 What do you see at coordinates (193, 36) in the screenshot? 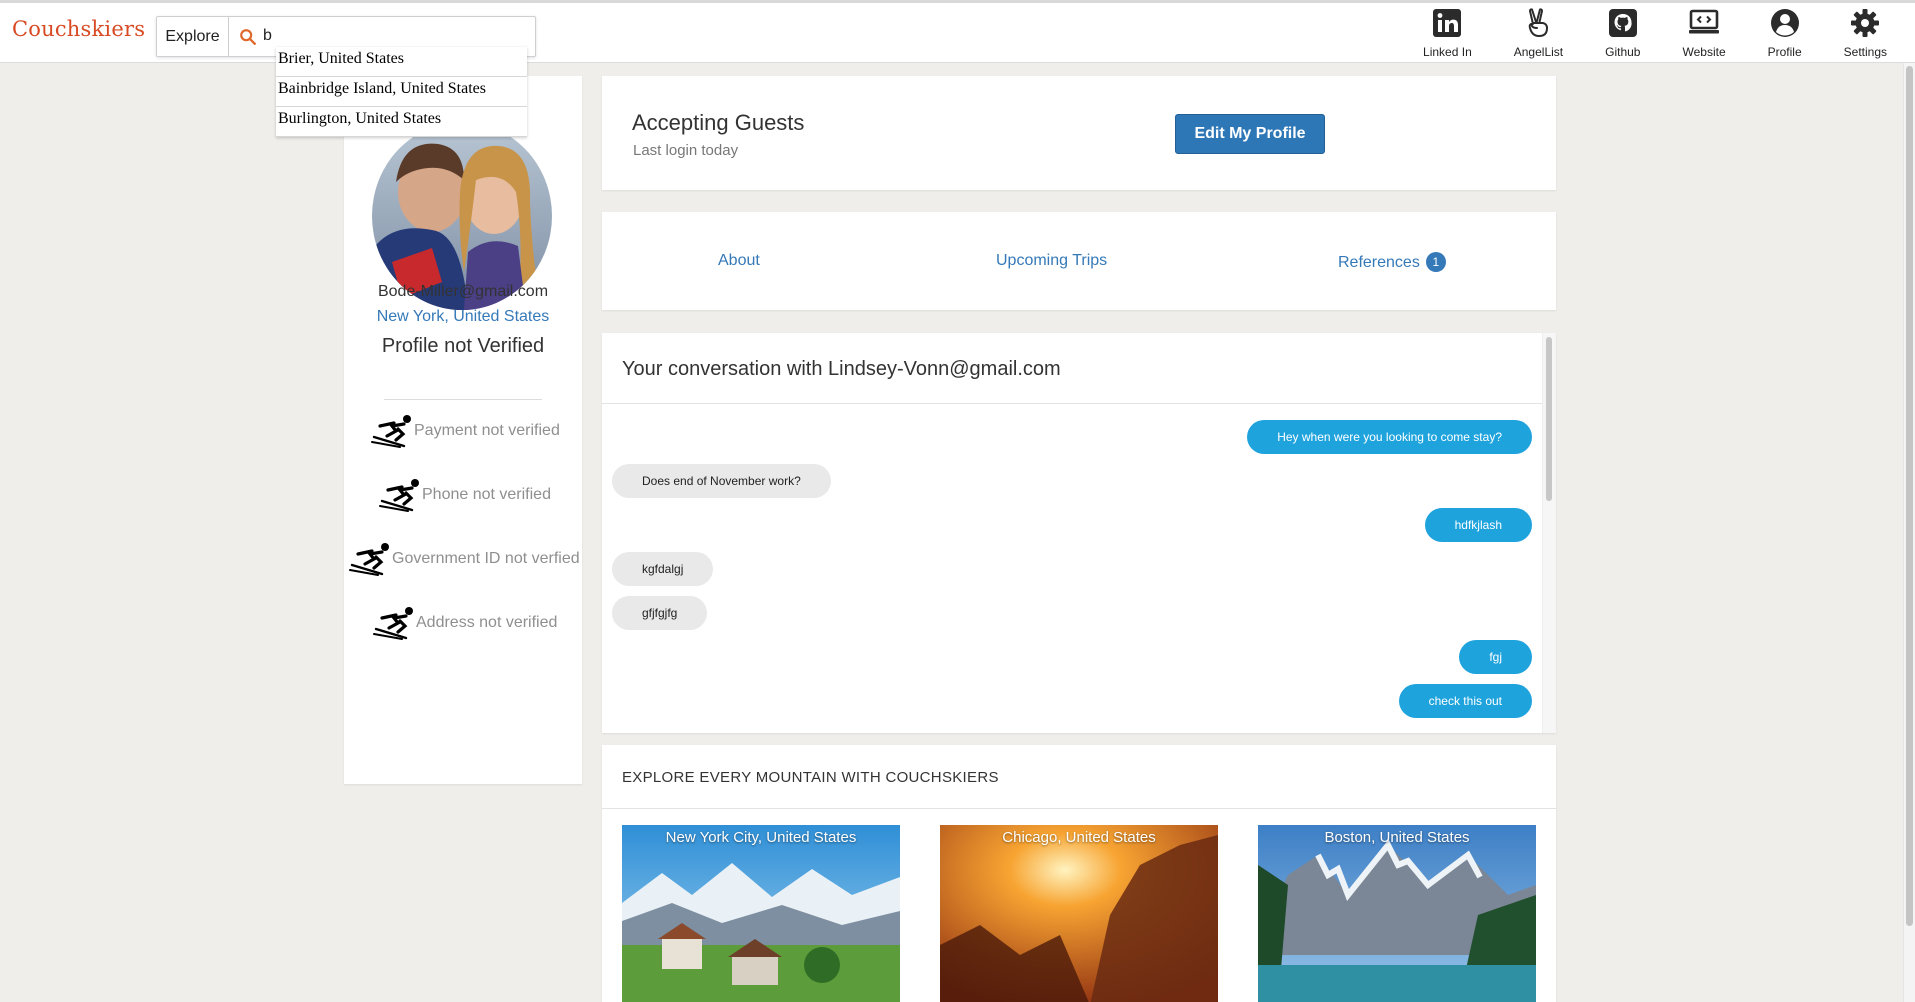
I see `explore-button: Explore` at bounding box center [193, 36].